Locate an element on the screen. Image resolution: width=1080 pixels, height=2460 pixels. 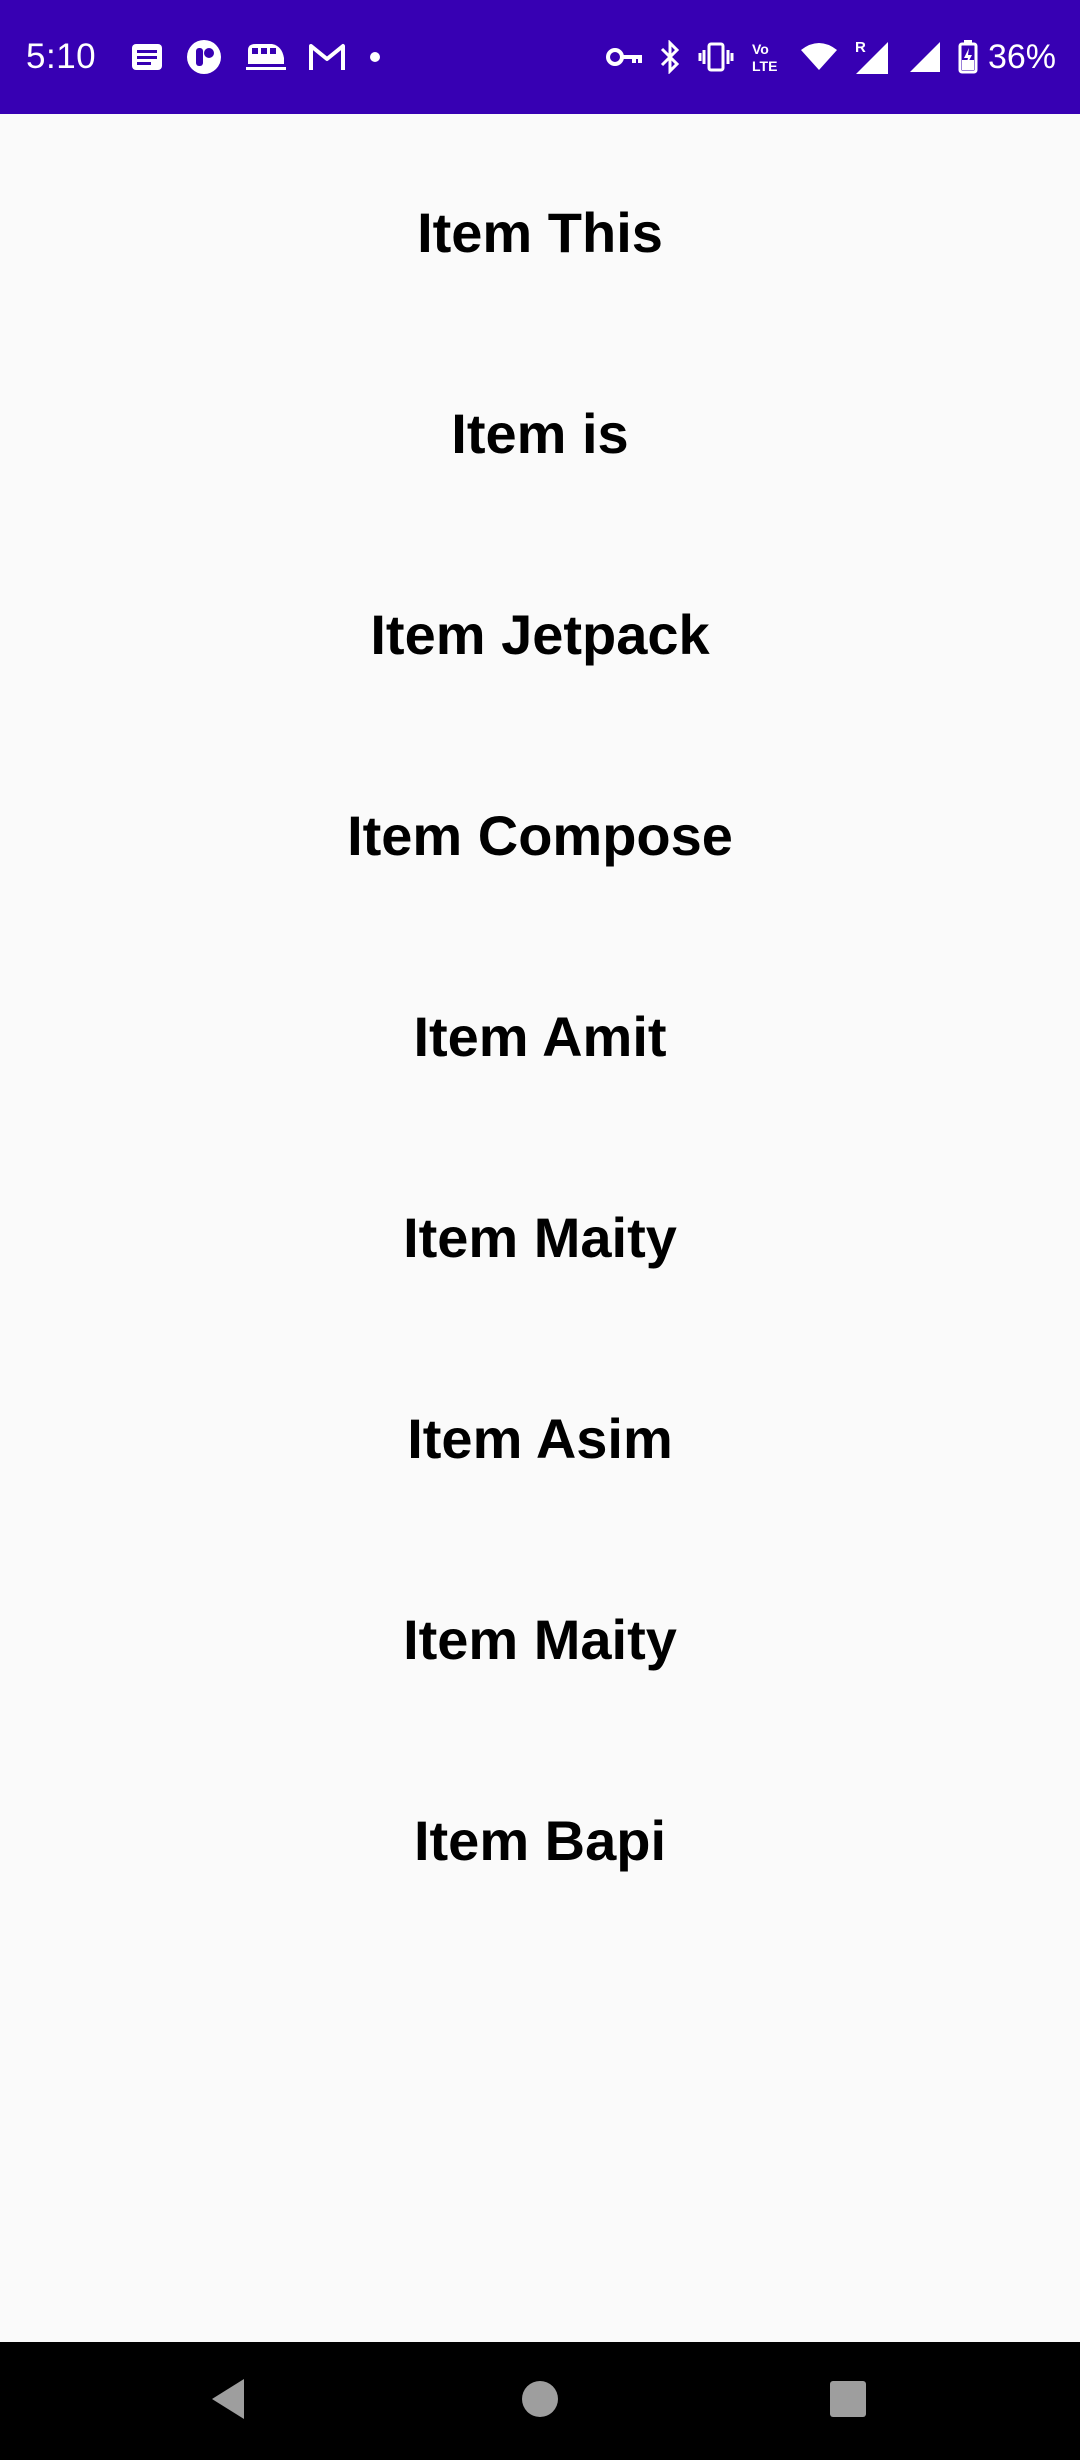
battery-percent: 36% is located at coordinates (1021, 56).